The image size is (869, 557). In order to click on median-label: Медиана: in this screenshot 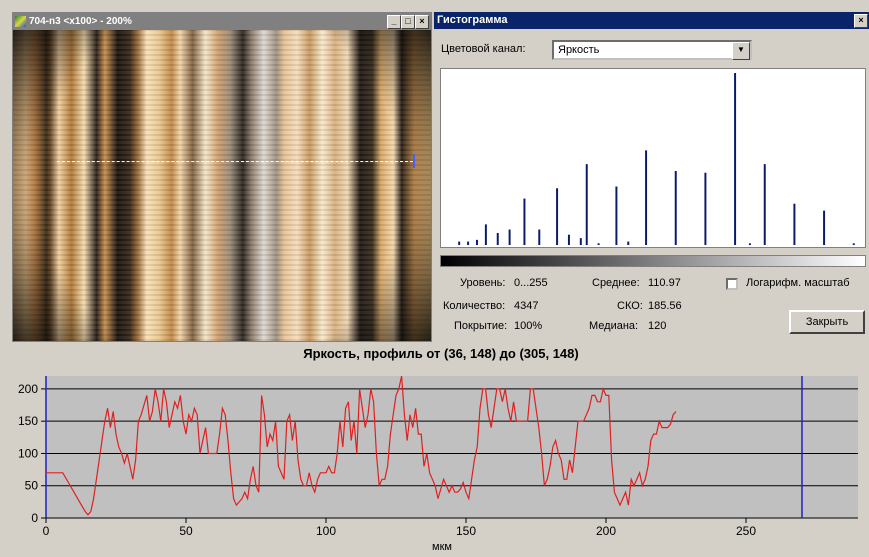, I will do `click(614, 326)`.